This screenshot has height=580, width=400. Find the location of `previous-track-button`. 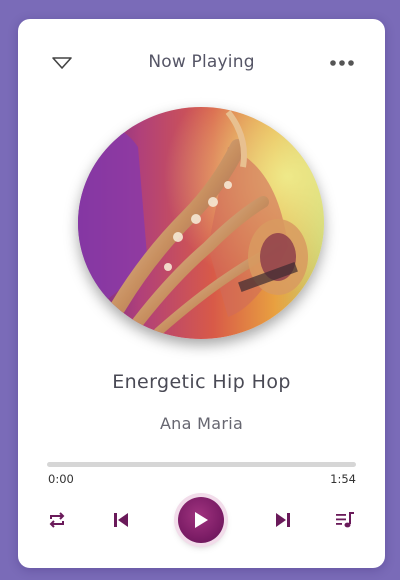

previous-track-button is located at coordinates (121, 520).